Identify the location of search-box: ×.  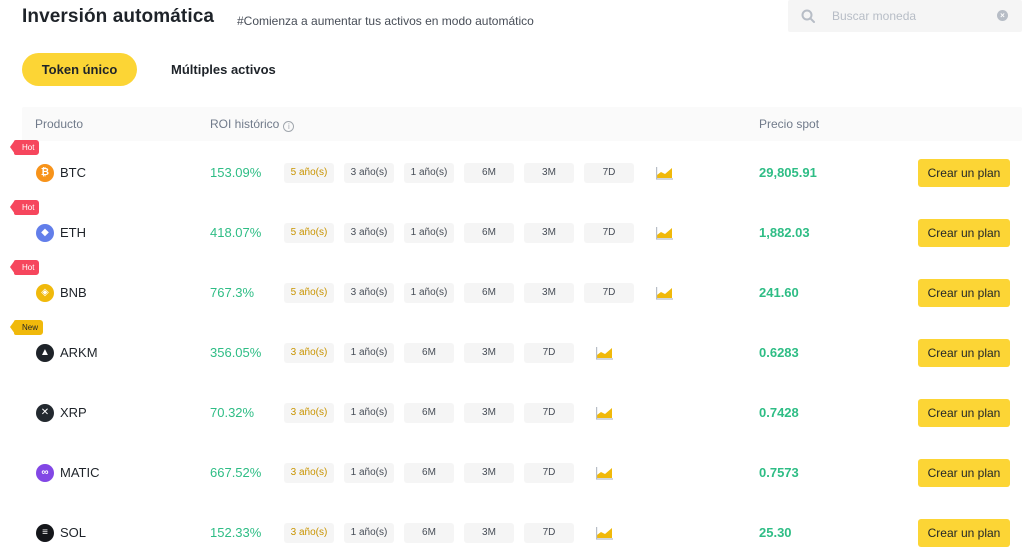
(905, 16).